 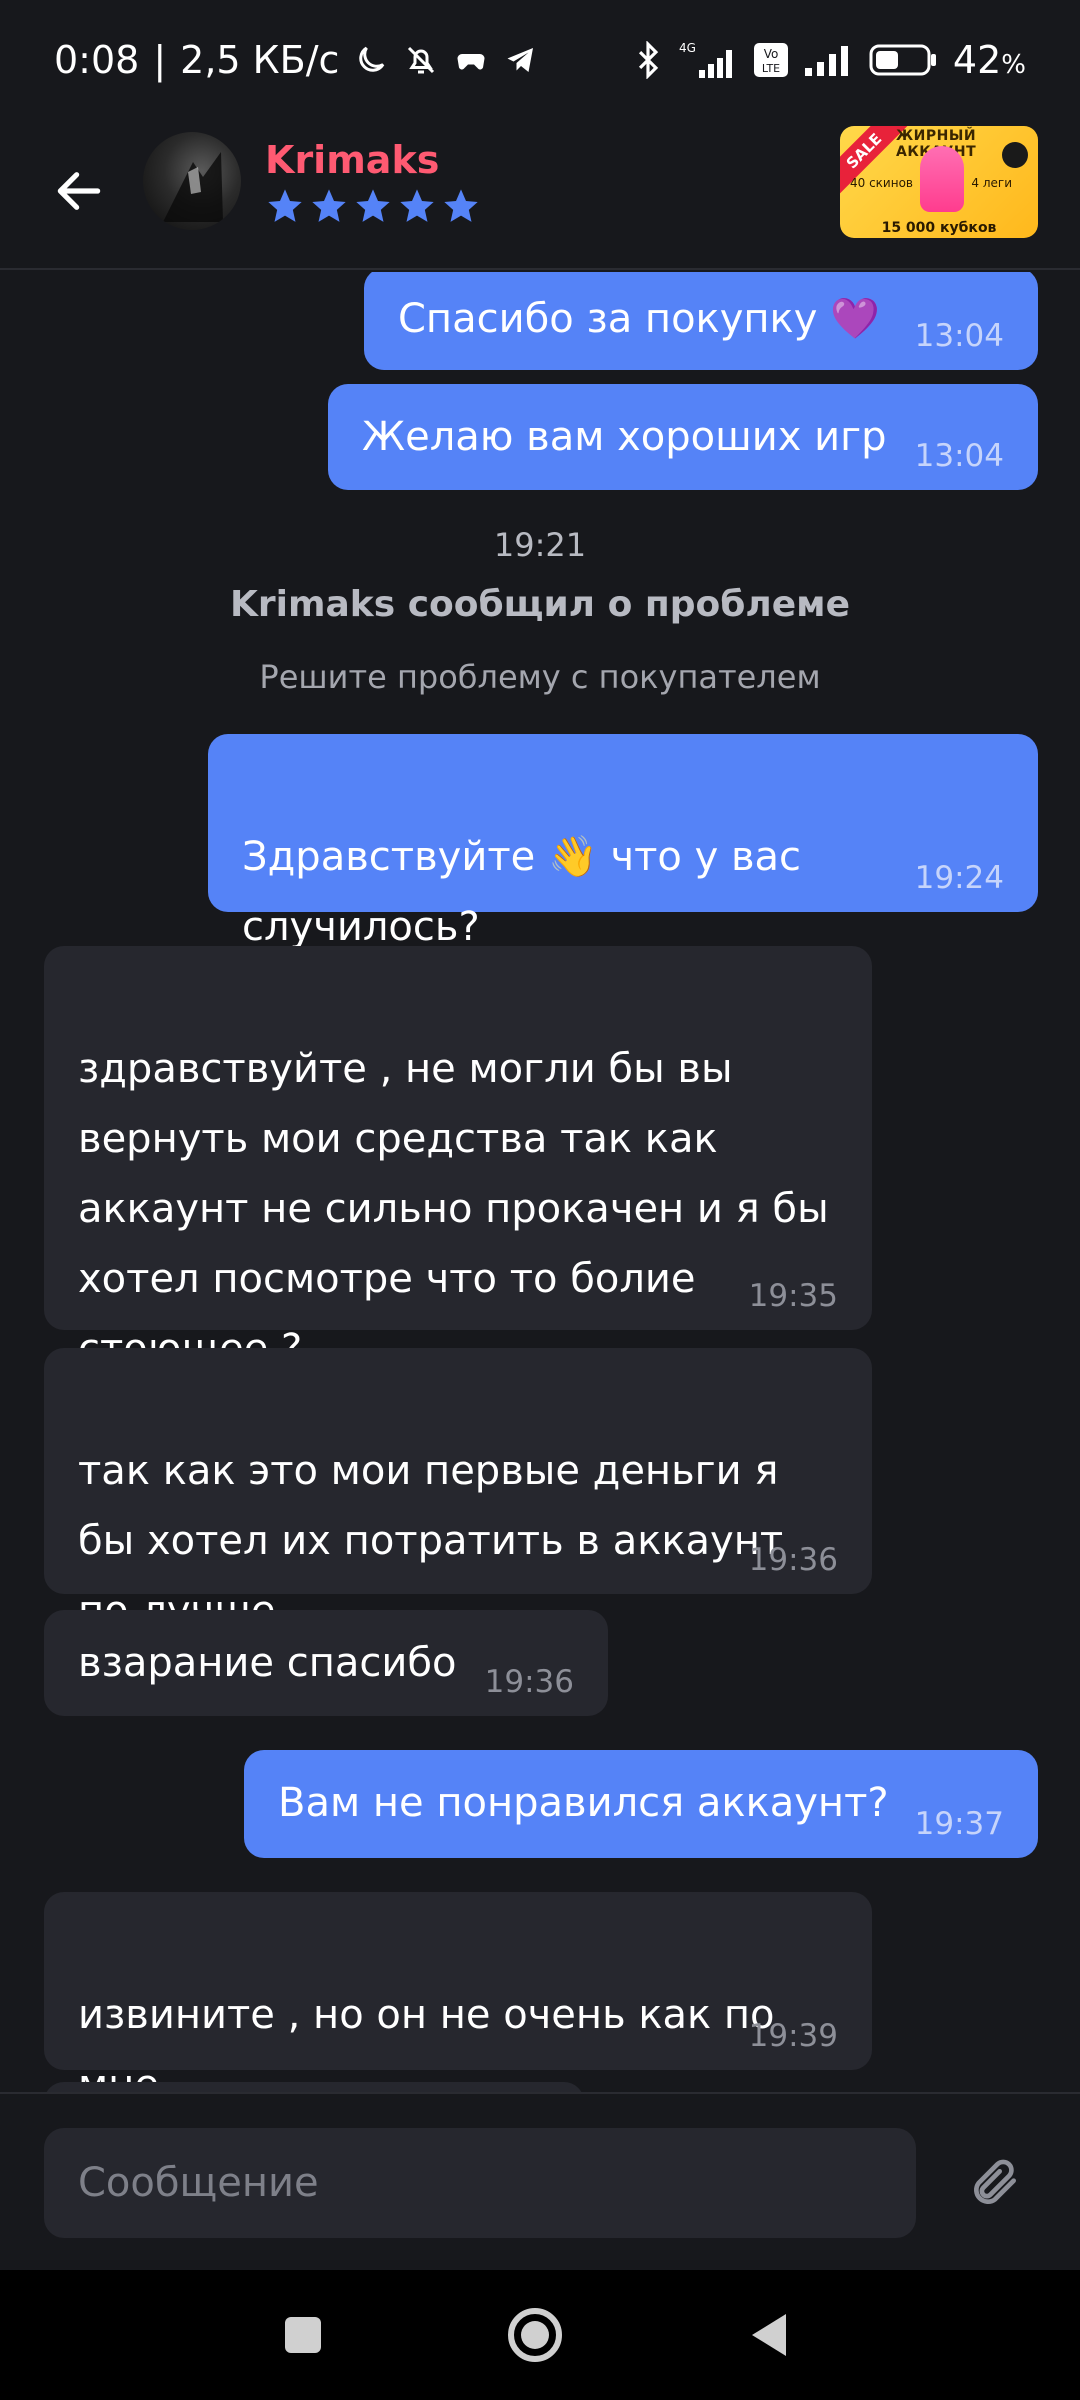 I want to click on status-left: 0:08 | 2,5 КБ/с, so click(x=296, y=60).